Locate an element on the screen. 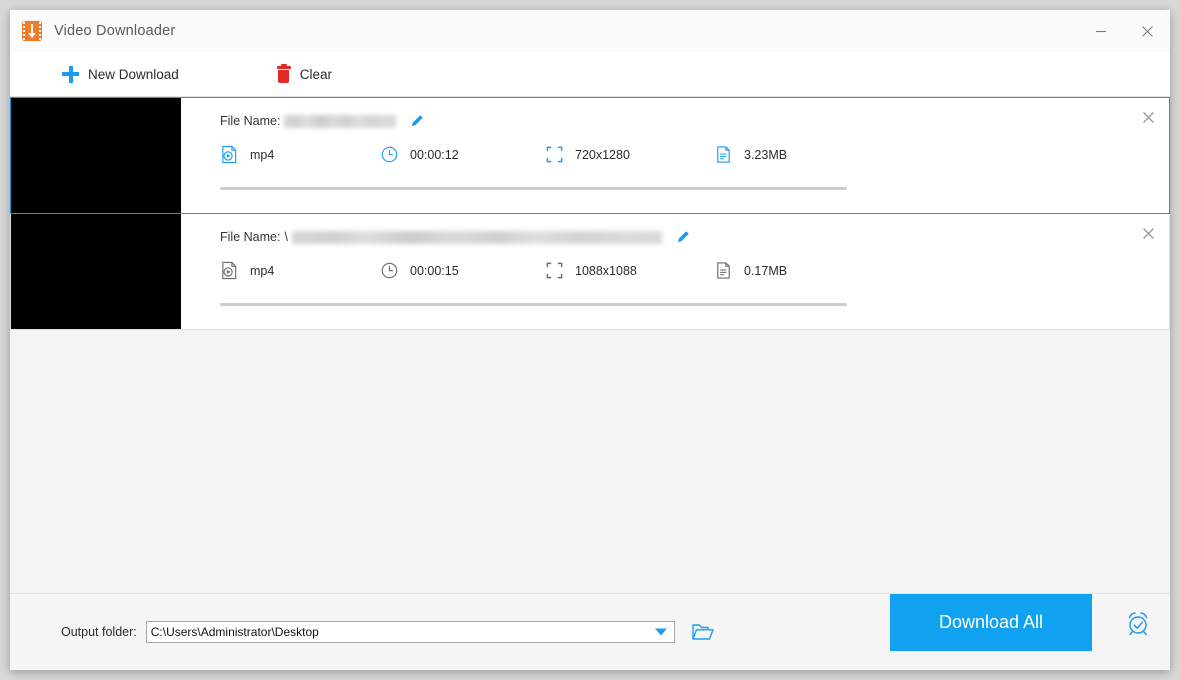  clear-button: Clear is located at coordinates (304, 73).